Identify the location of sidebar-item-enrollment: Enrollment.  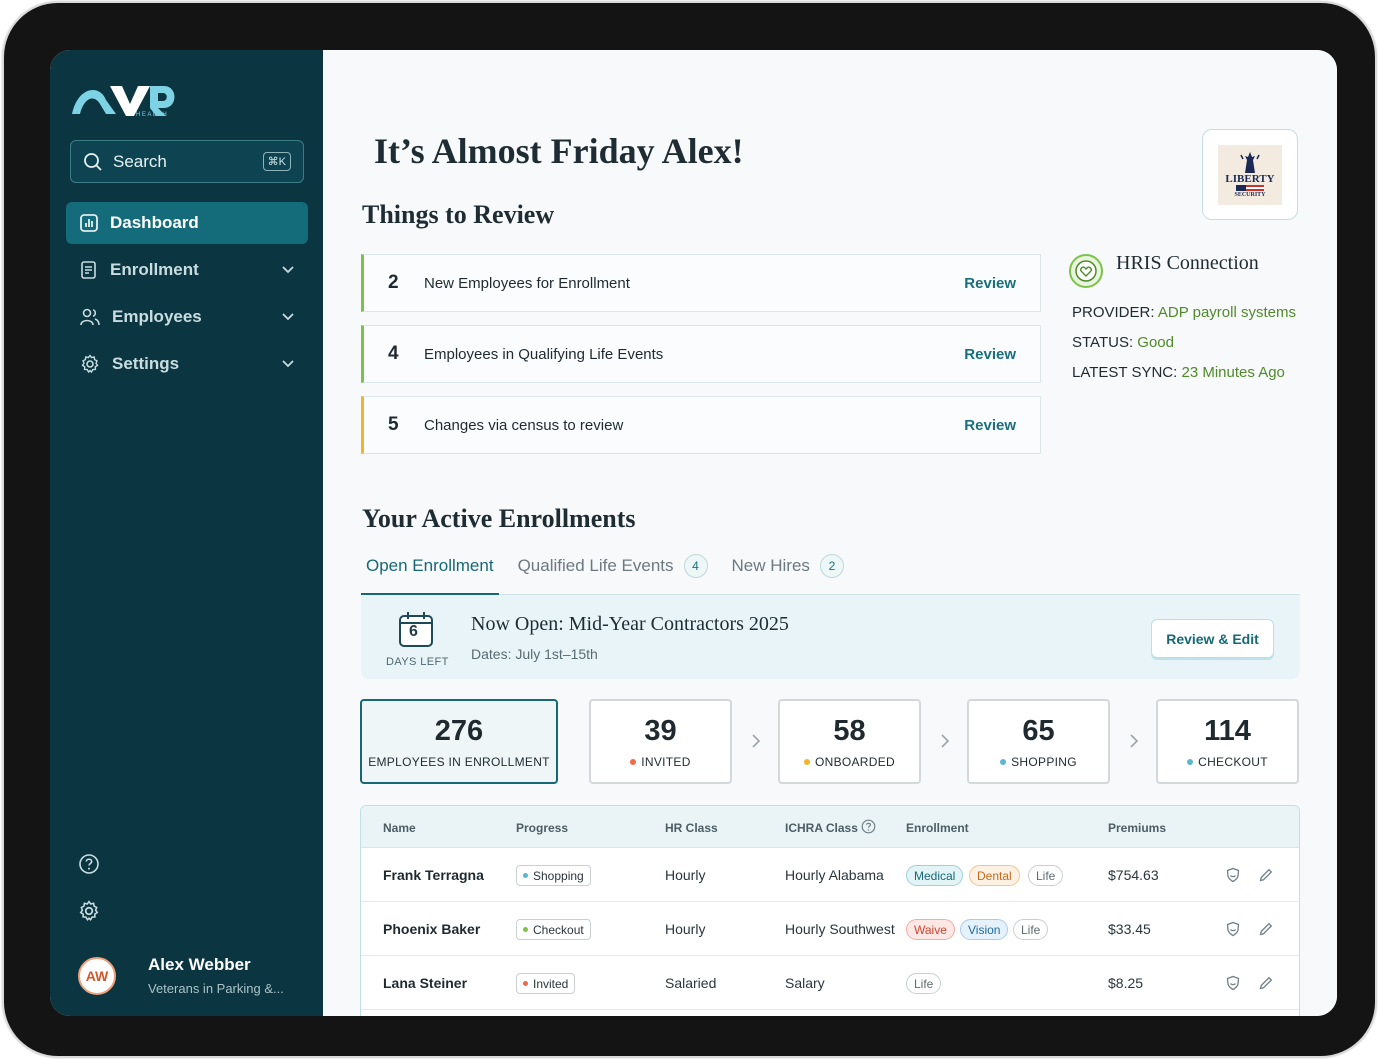
(187, 270).